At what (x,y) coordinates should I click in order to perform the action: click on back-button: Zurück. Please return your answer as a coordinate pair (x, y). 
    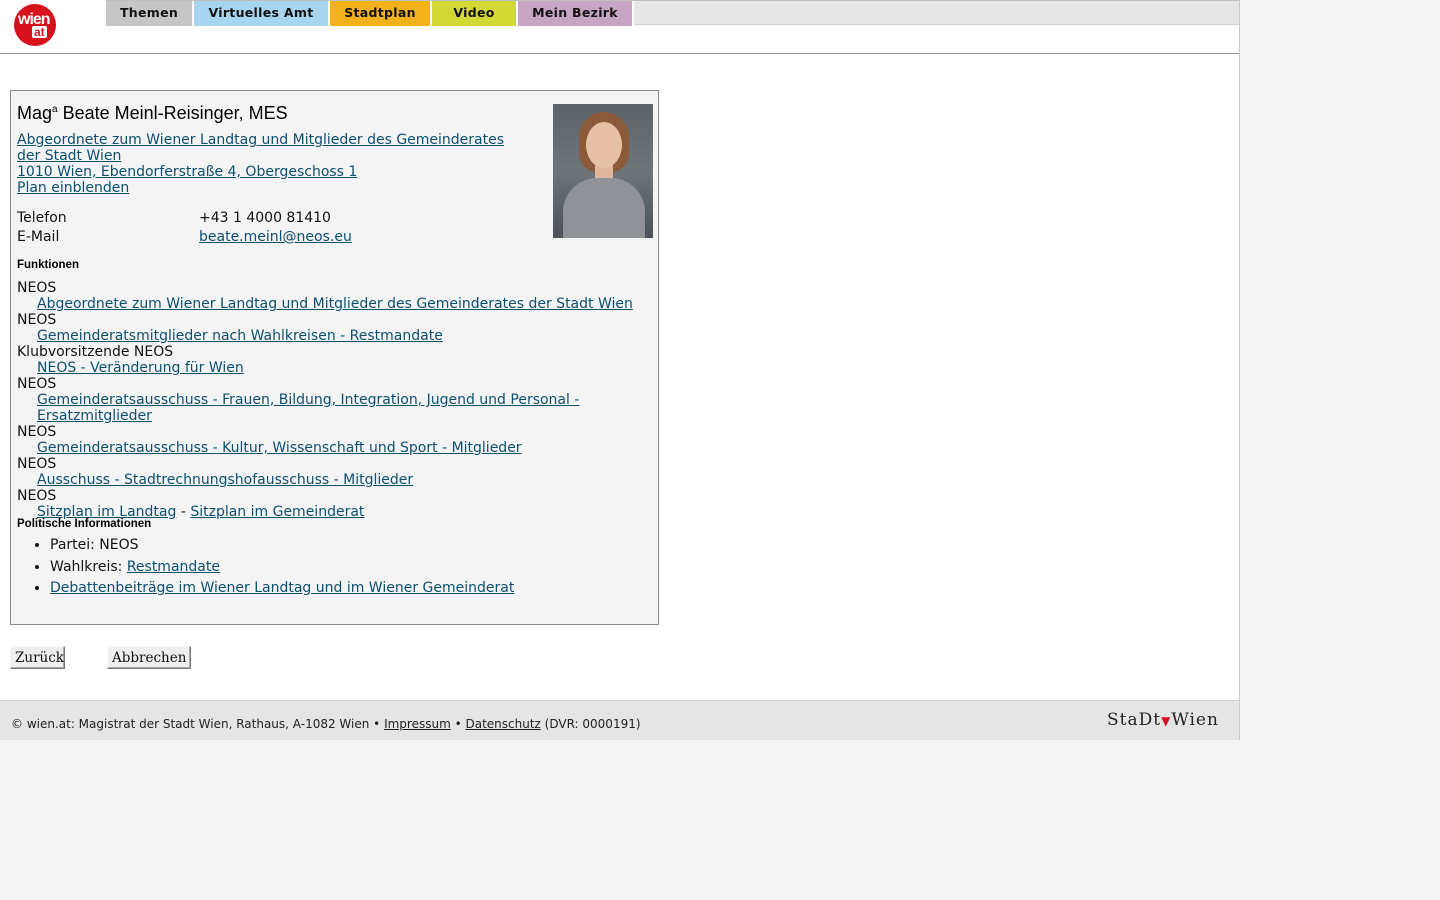
    Looking at the image, I should click on (37, 657).